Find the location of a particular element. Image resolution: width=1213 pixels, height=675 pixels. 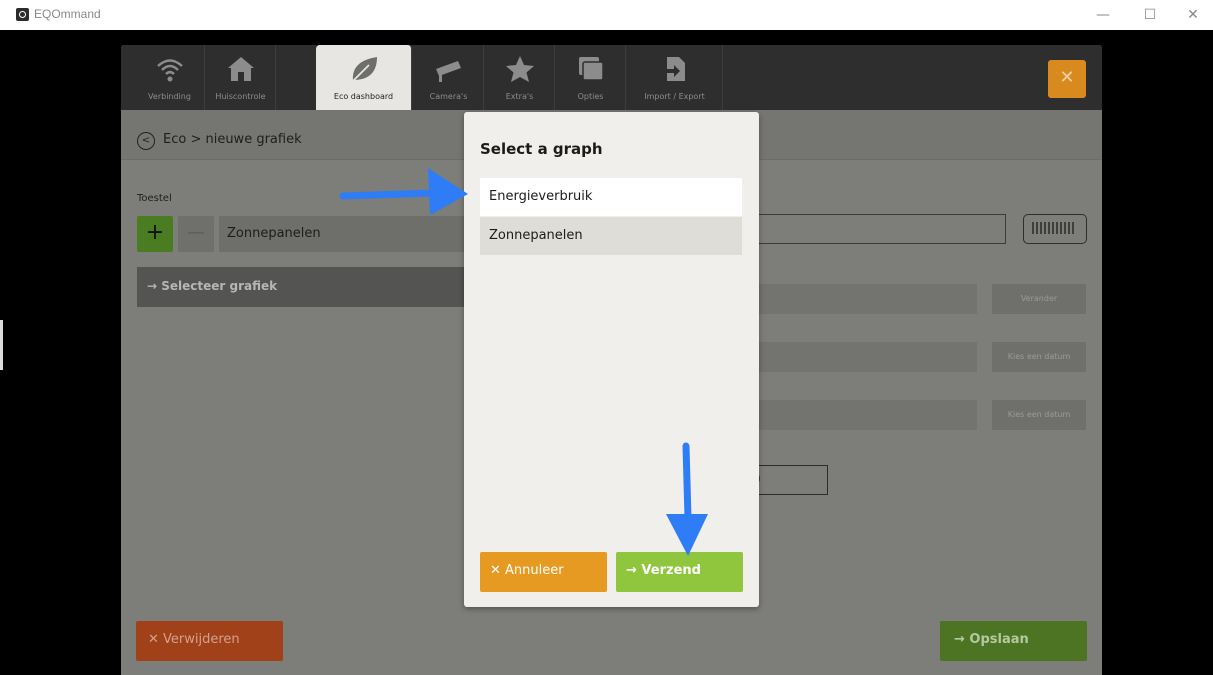

tab-huiscontrole: Huiscontrole is located at coordinates (241, 77).